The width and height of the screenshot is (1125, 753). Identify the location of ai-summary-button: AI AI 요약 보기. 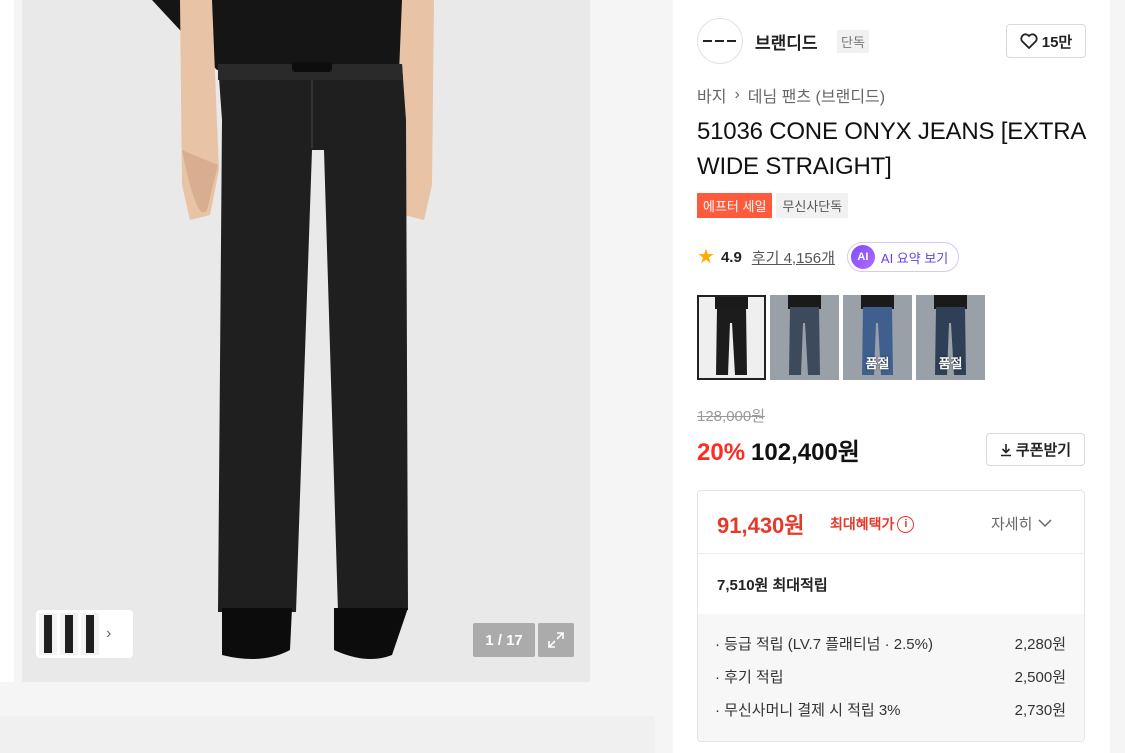
(903, 257).